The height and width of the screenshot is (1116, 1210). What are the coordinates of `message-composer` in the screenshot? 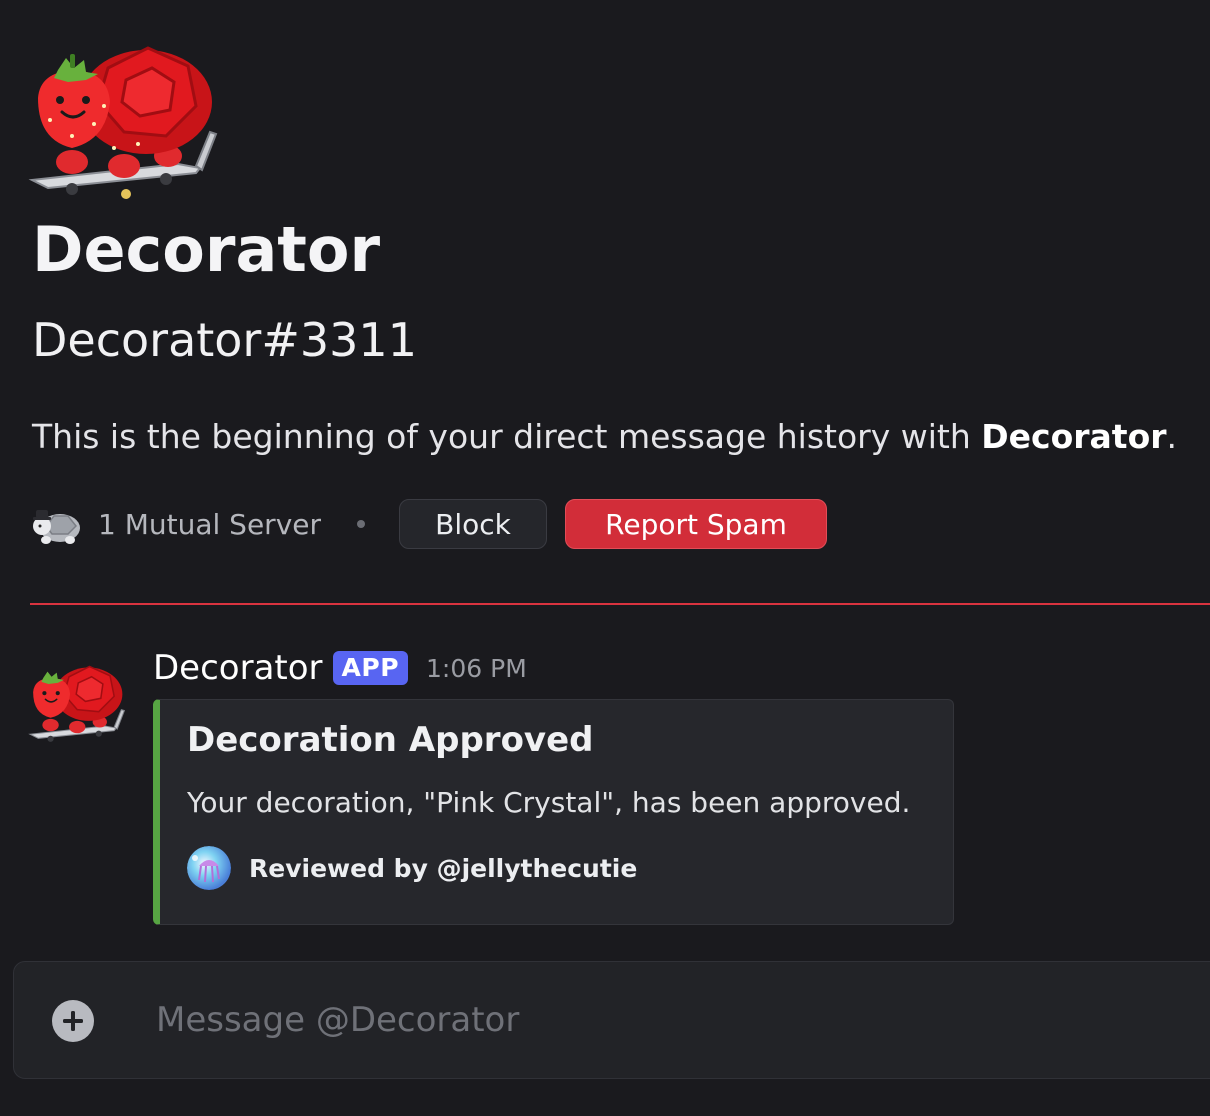 It's located at (611, 1020).